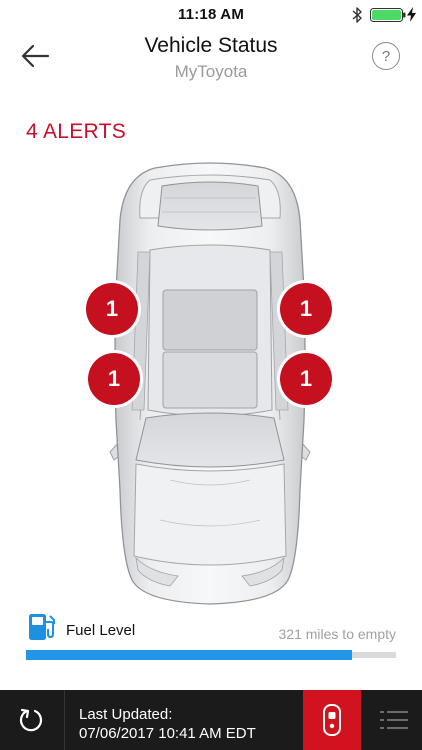 The image size is (422, 750). I want to click on page-subtitle: MyToyota, so click(211, 71).